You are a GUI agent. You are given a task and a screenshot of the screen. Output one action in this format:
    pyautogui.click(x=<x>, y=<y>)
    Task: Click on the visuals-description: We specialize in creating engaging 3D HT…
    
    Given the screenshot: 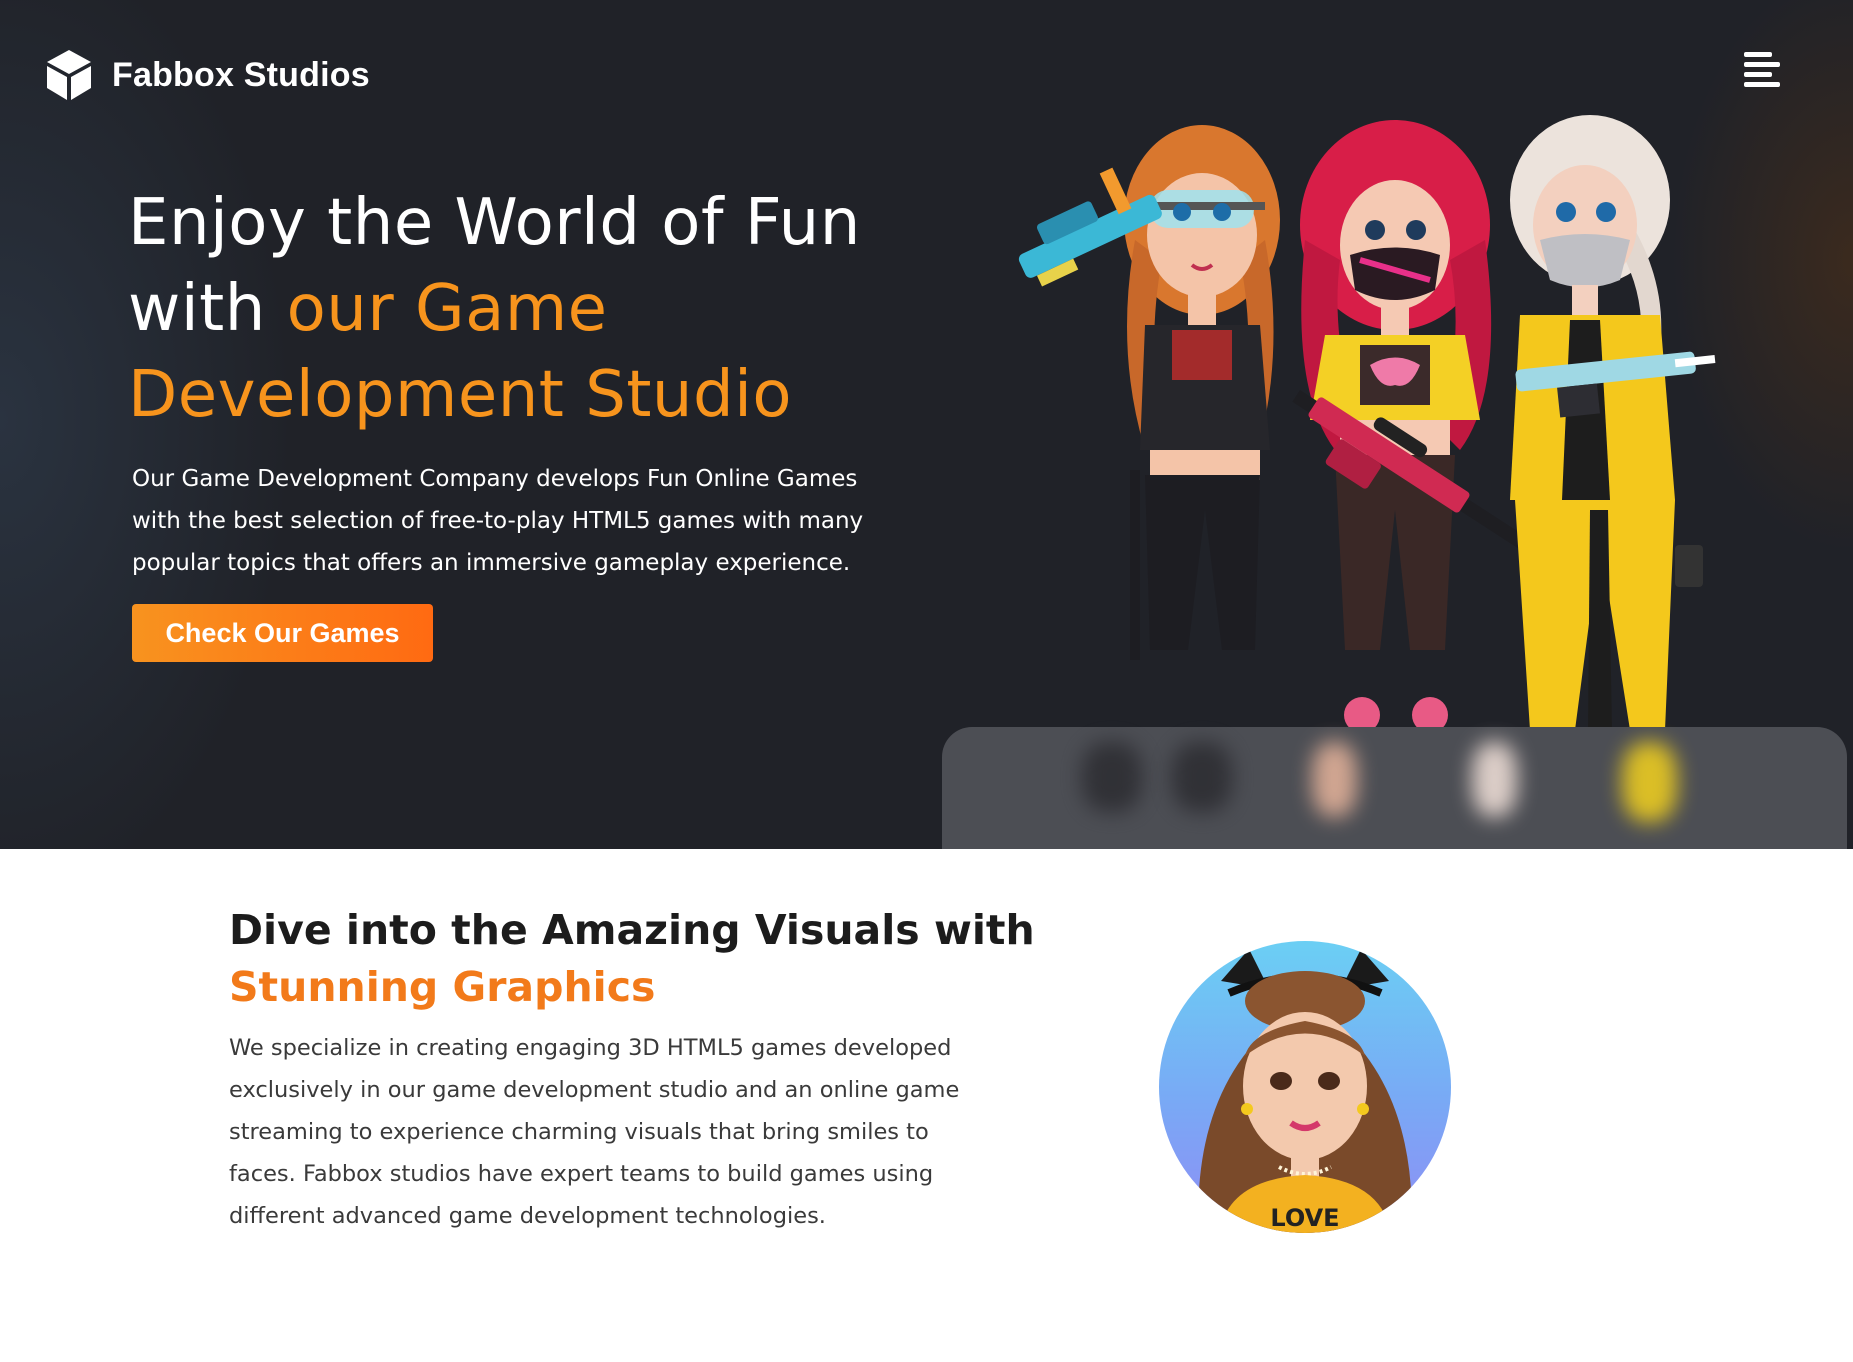 What is the action you would take?
    pyautogui.click(x=594, y=1132)
    